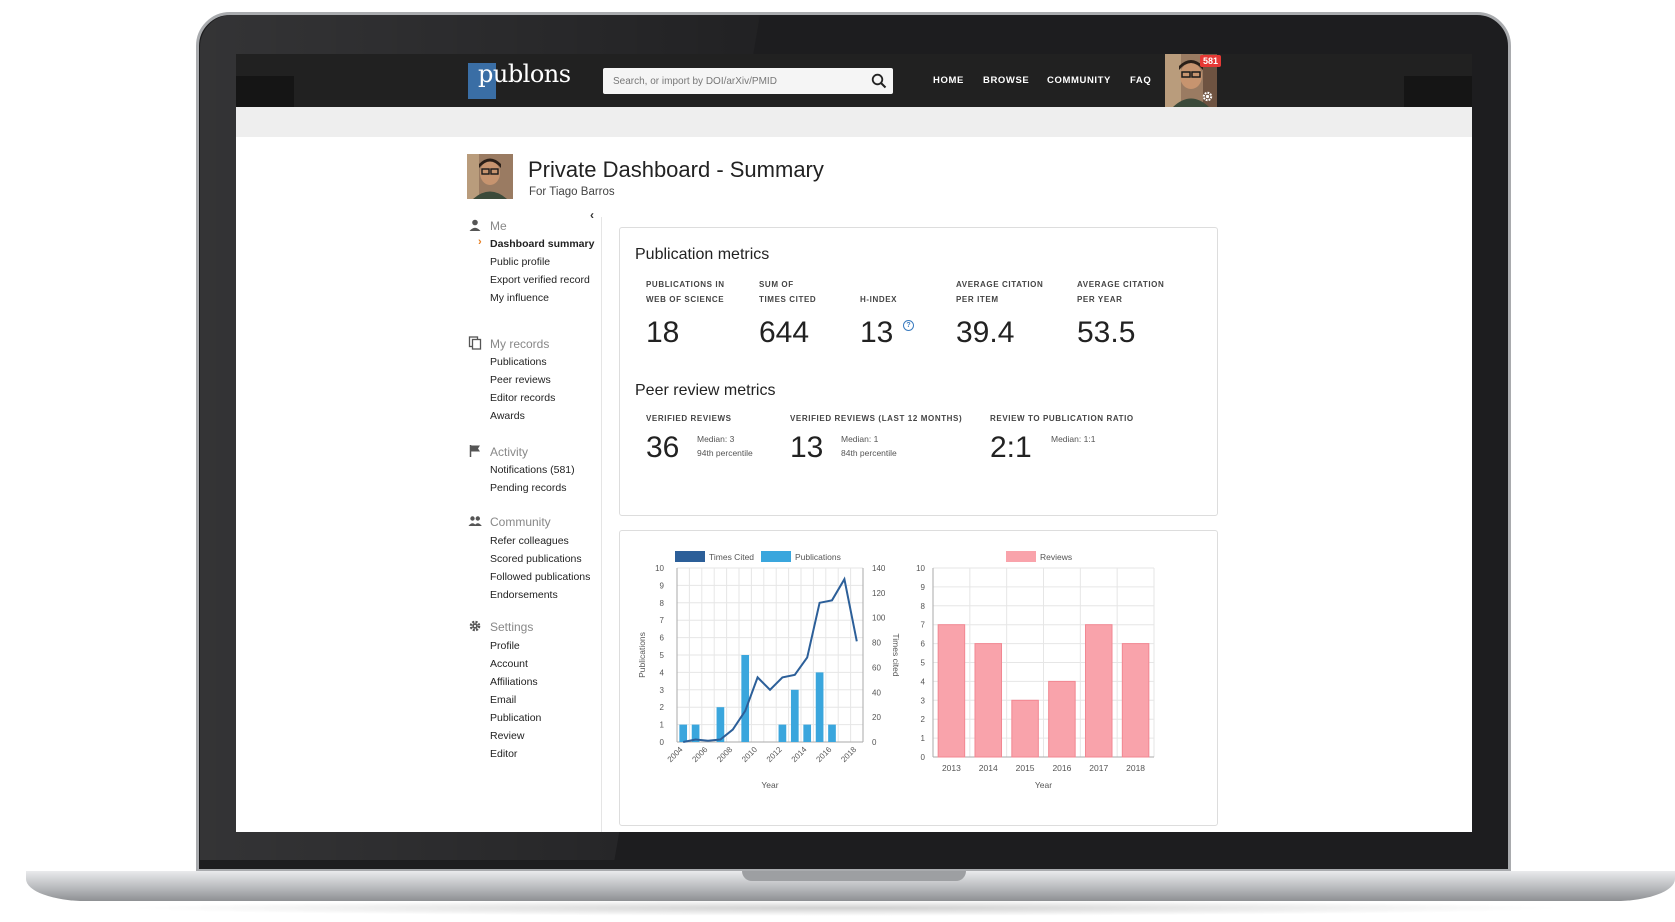  Describe the element at coordinates (532, 470) in the screenshot. I see `sidebar-item-notifications: Notifications (581)` at that location.